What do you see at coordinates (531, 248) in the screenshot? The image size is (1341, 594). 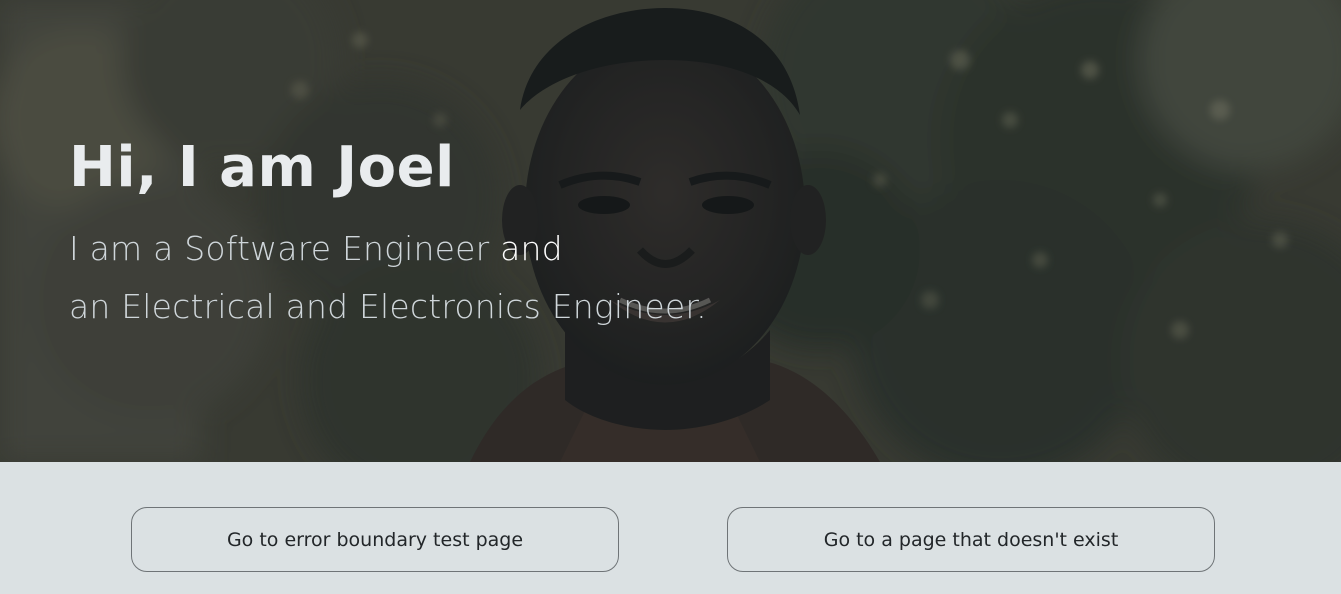 I see `hero-subtitle-accent-and: and` at bounding box center [531, 248].